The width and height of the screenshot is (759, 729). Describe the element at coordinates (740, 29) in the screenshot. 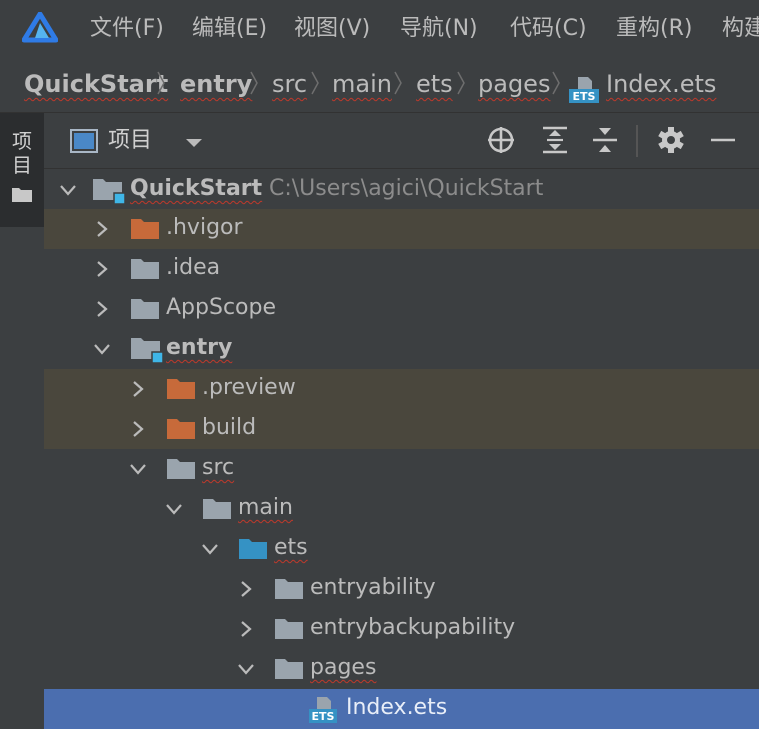

I see `menu-build: 构建` at that location.